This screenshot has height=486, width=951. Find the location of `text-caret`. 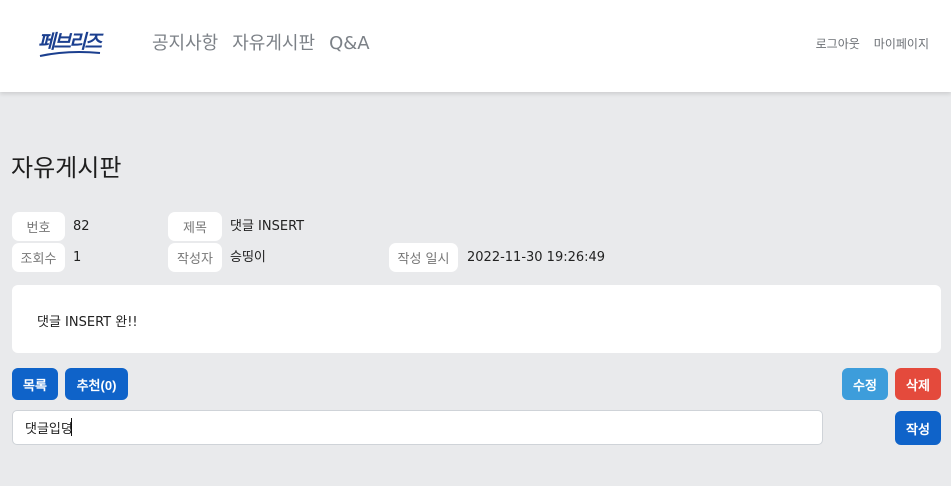

text-caret is located at coordinates (71, 427).